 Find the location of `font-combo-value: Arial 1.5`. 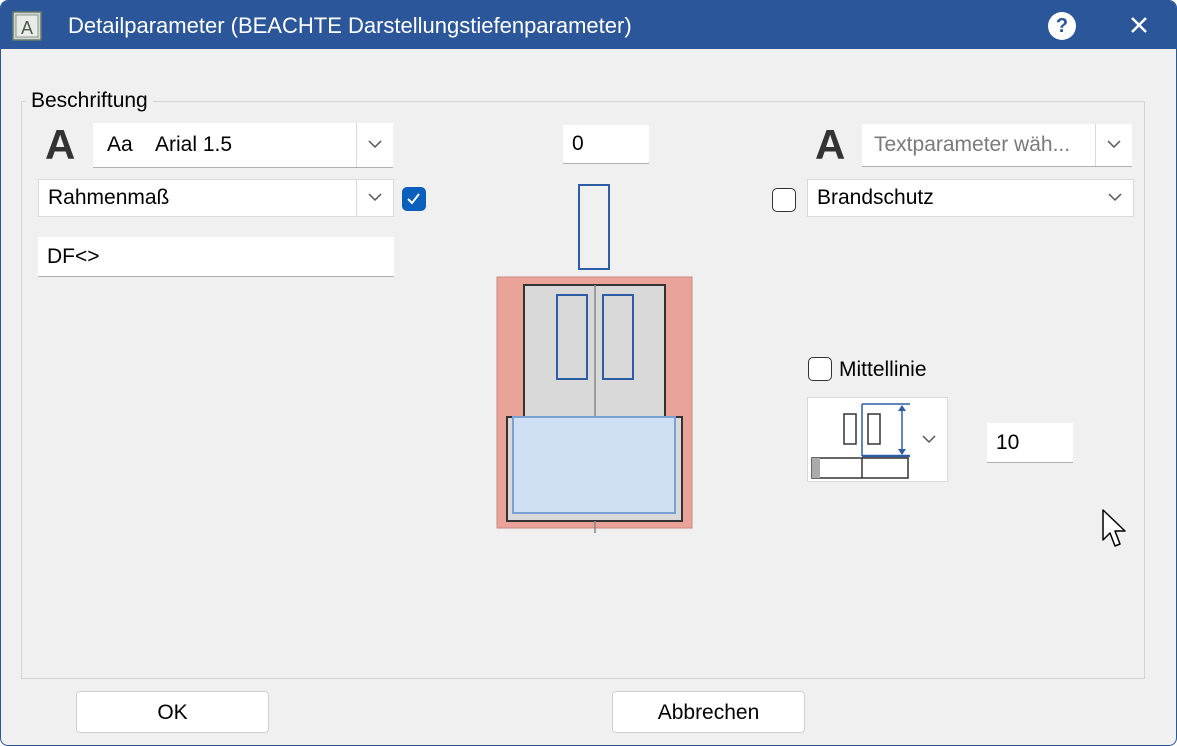

font-combo-value: Arial 1.5 is located at coordinates (194, 144).